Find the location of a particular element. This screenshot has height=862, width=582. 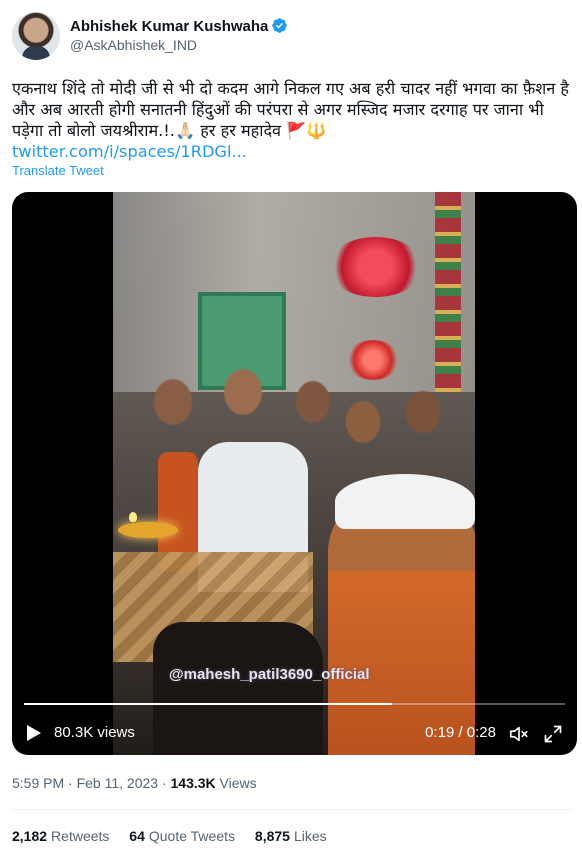

views-count: 143.3K is located at coordinates (193, 783).